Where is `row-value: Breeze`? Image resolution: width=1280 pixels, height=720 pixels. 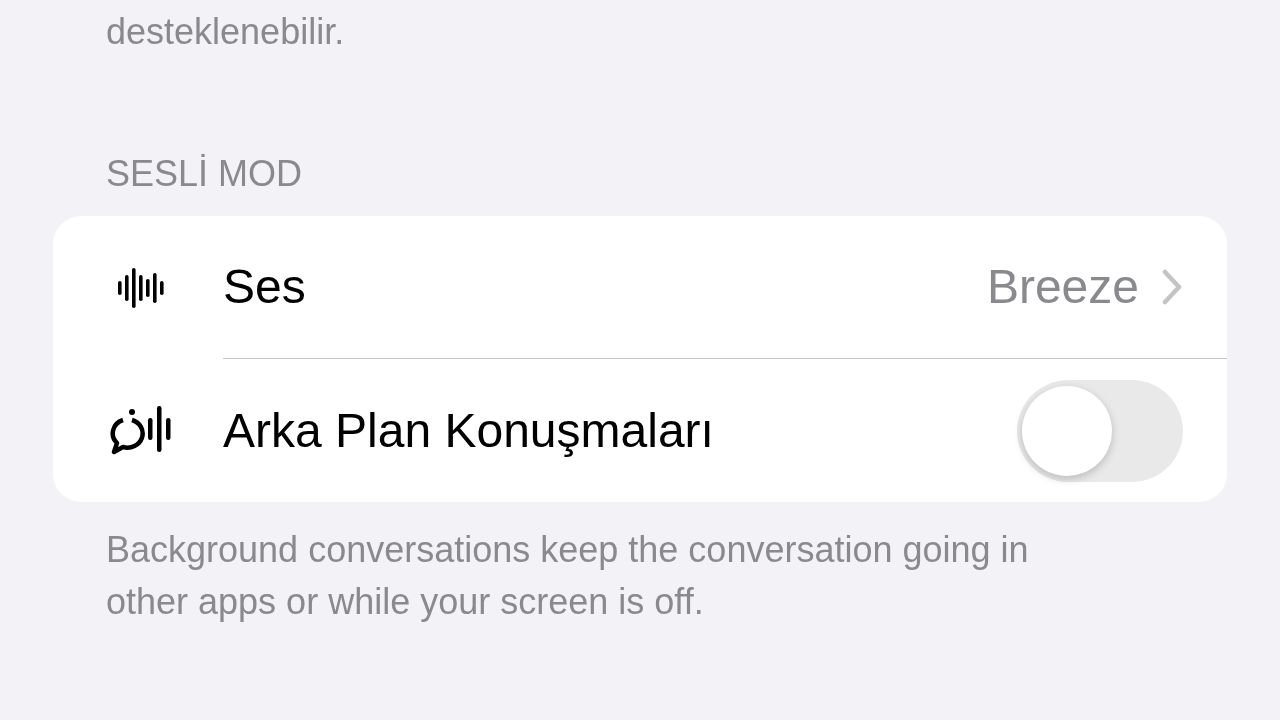
row-value: Breeze is located at coordinates (1062, 287).